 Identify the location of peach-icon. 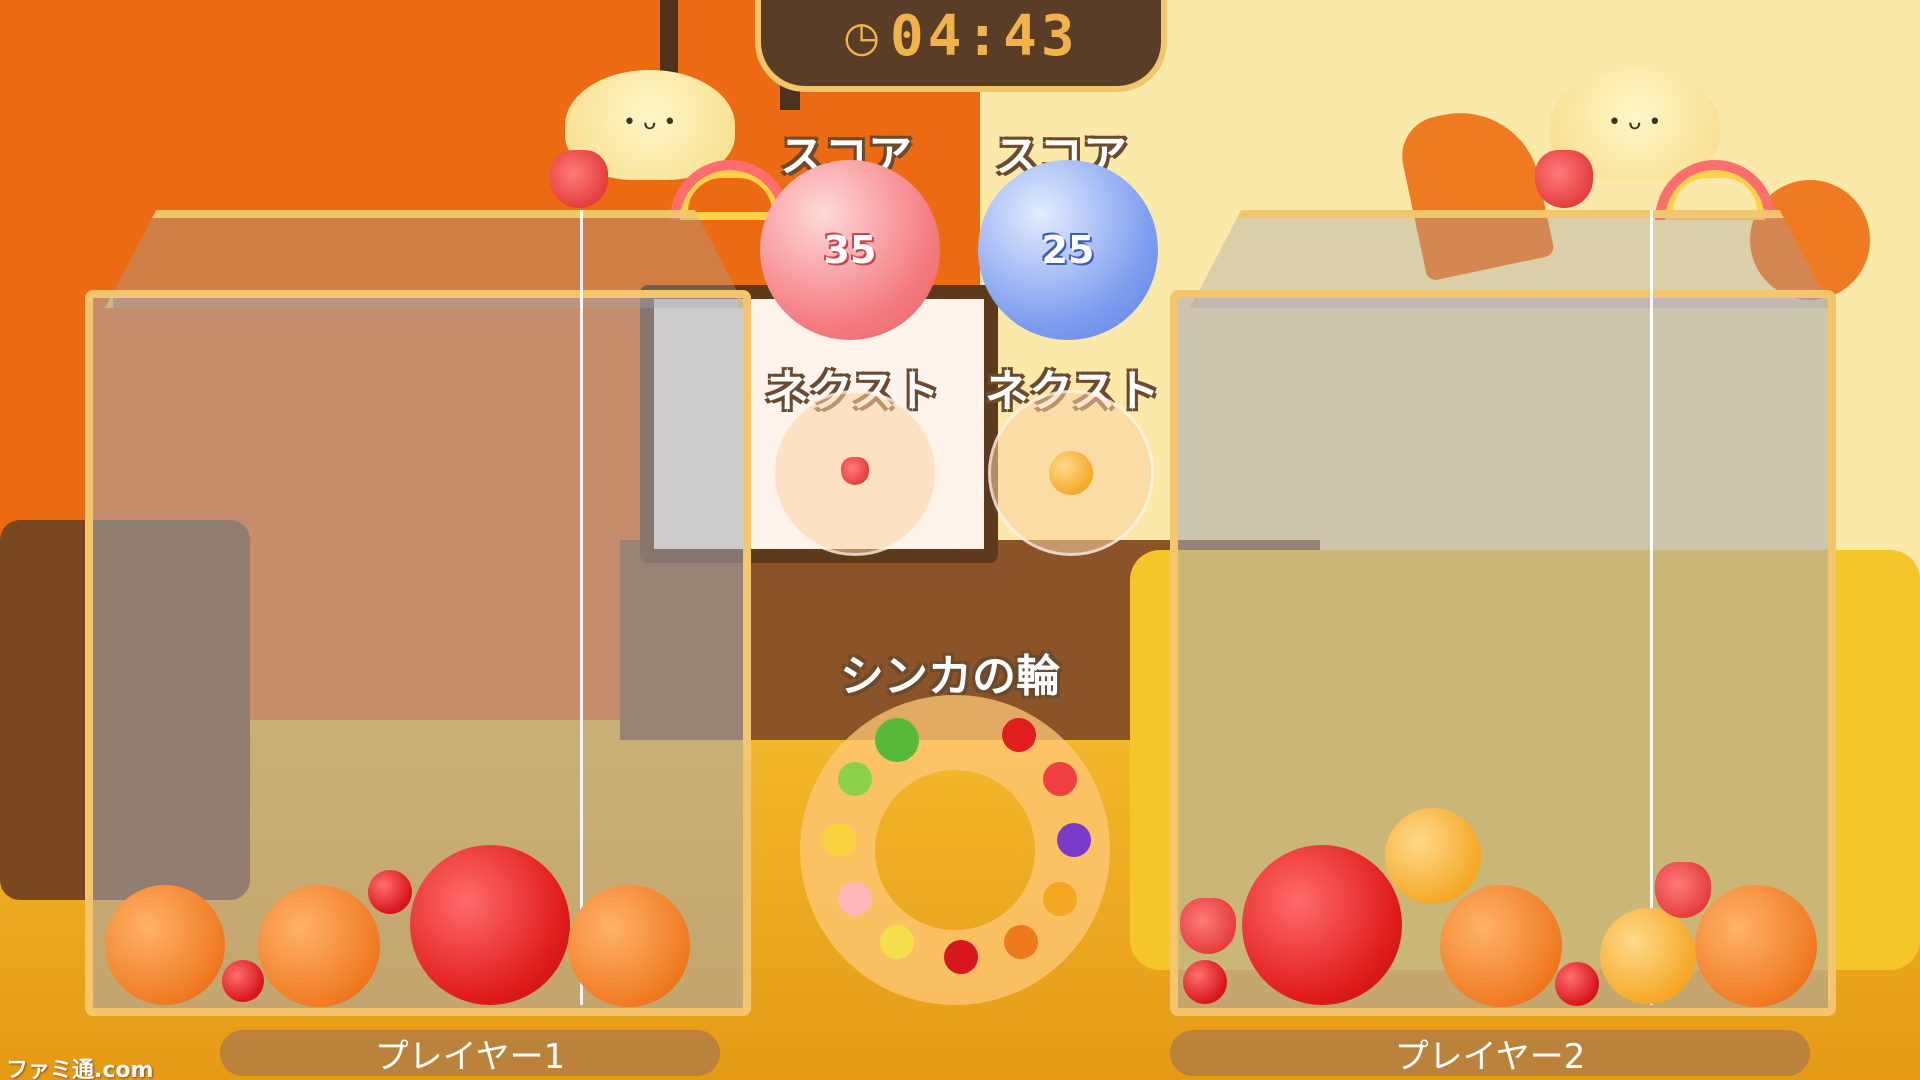
(855, 899).